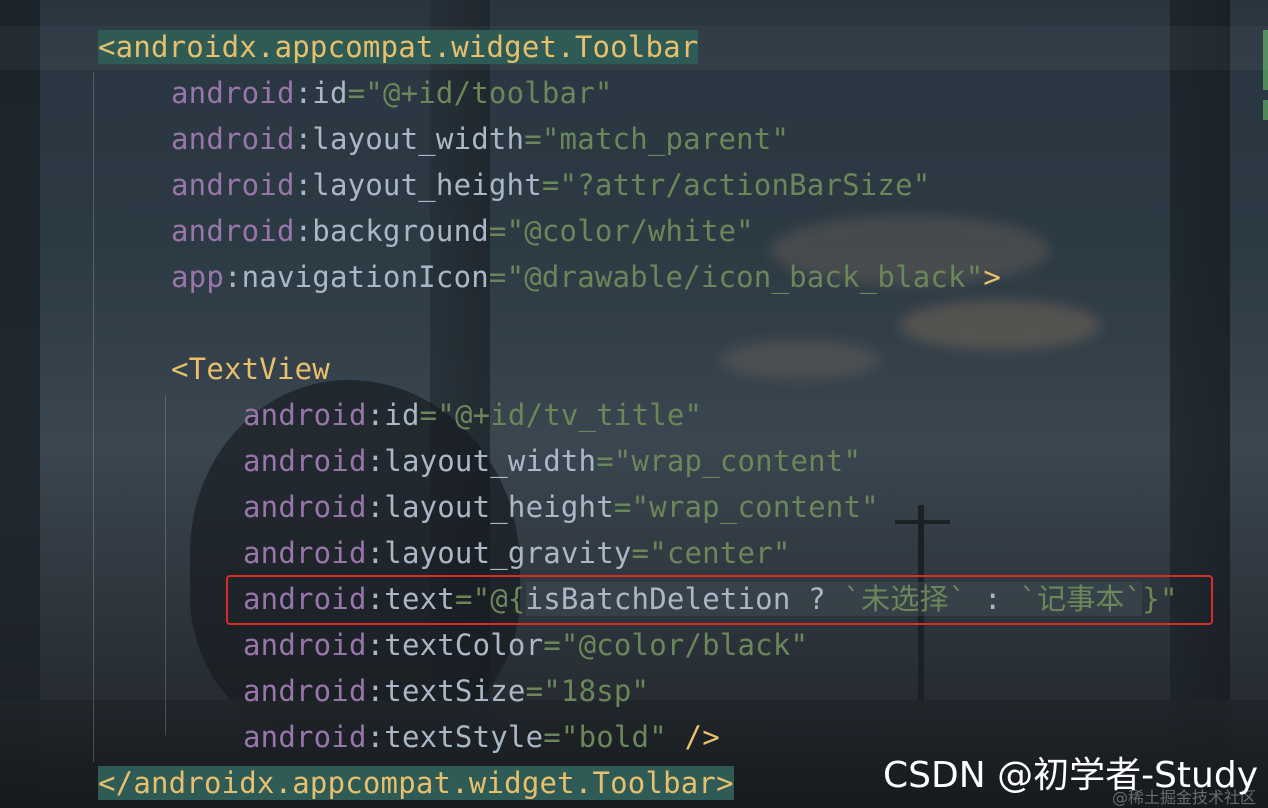  What do you see at coordinates (665, 139) in the screenshot?
I see `attr-value: "match_parent"` at bounding box center [665, 139].